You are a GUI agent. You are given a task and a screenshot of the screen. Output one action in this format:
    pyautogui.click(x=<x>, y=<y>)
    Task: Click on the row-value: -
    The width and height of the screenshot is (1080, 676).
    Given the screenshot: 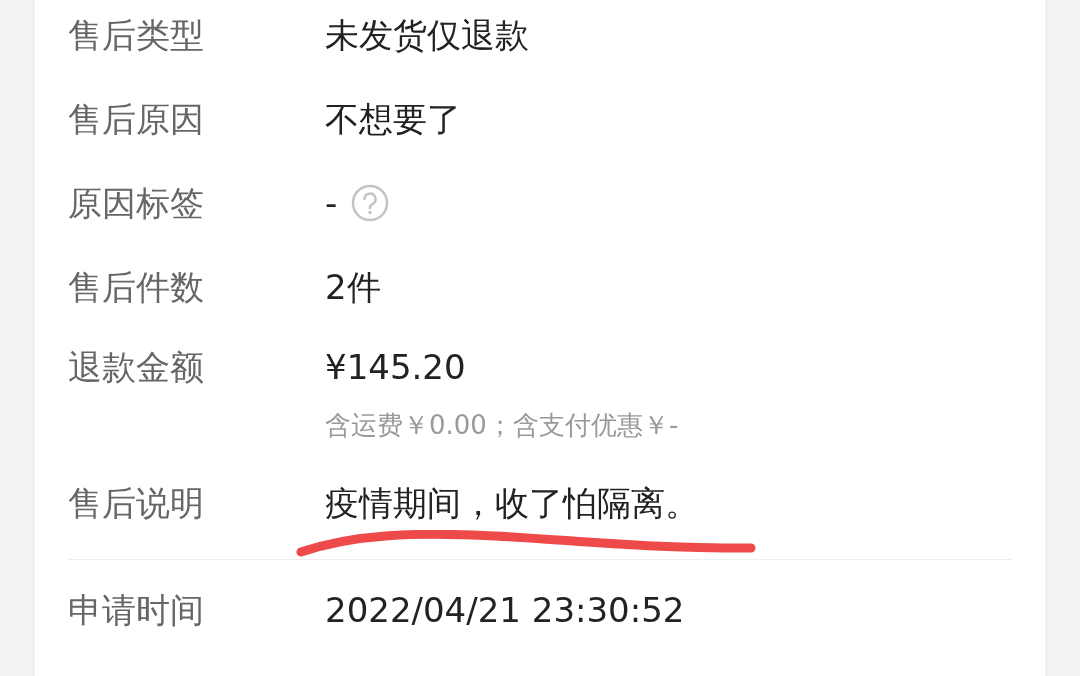 What is the action you would take?
    pyautogui.click(x=331, y=203)
    